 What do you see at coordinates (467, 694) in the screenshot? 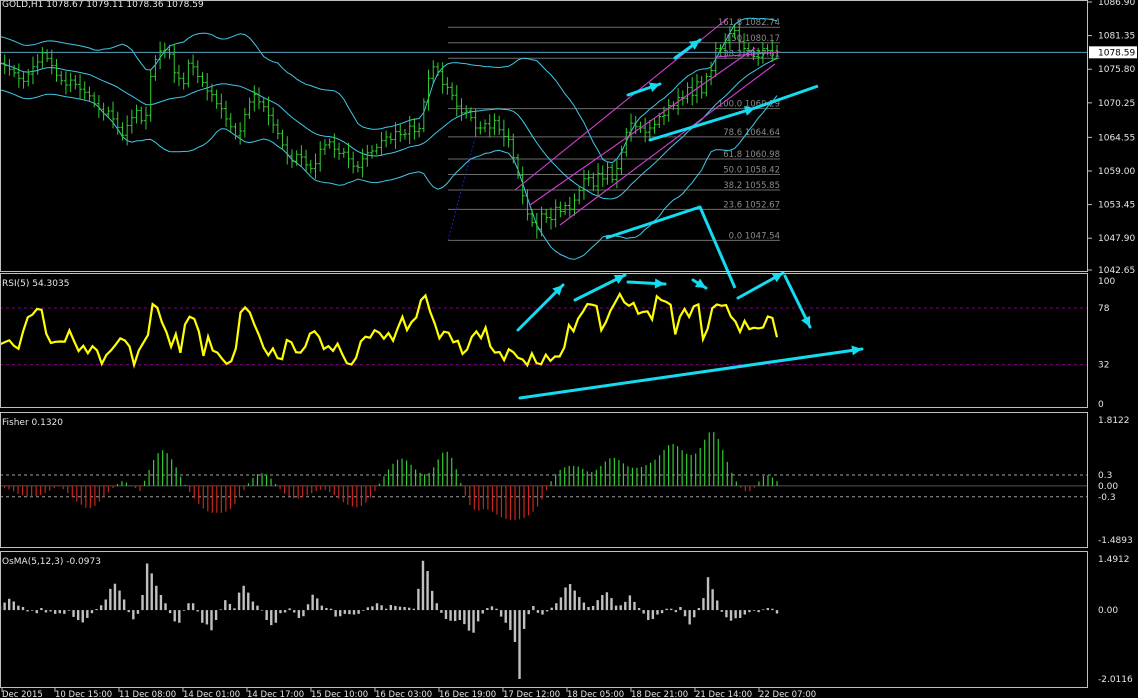
I see `time-axis-tick-label: 16 Dec 19:00` at bounding box center [467, 694].